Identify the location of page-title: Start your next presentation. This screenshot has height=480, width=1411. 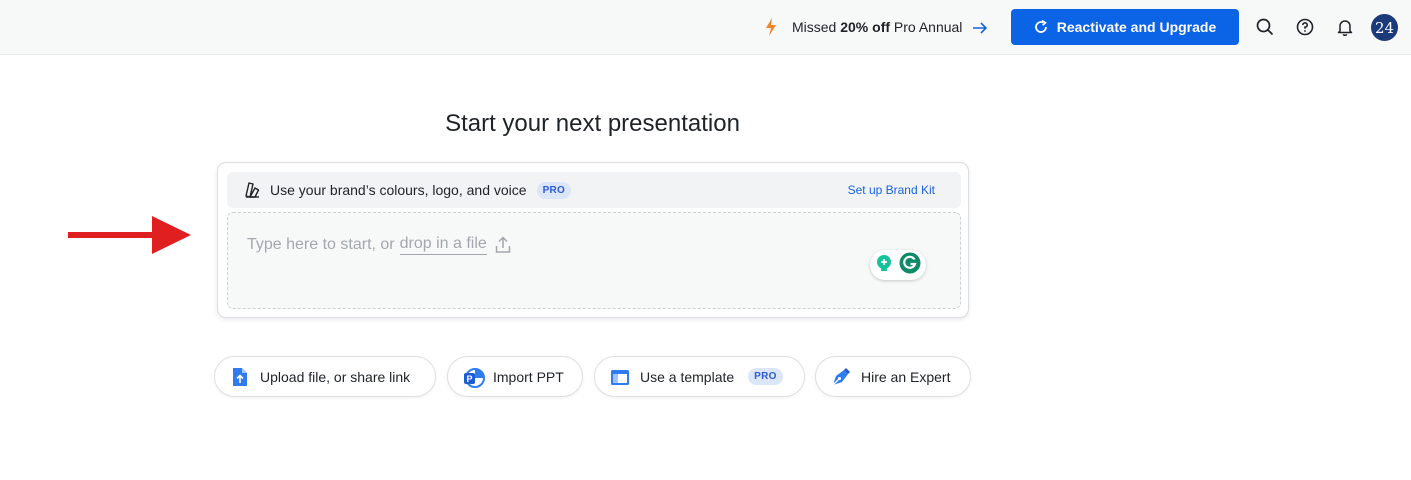
(592, 123).